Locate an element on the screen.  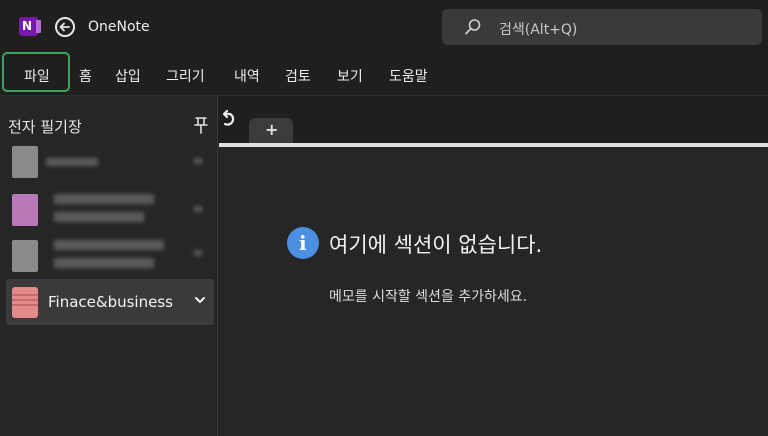
tab-draw: 그리기 is located at coordinates (185, 76).